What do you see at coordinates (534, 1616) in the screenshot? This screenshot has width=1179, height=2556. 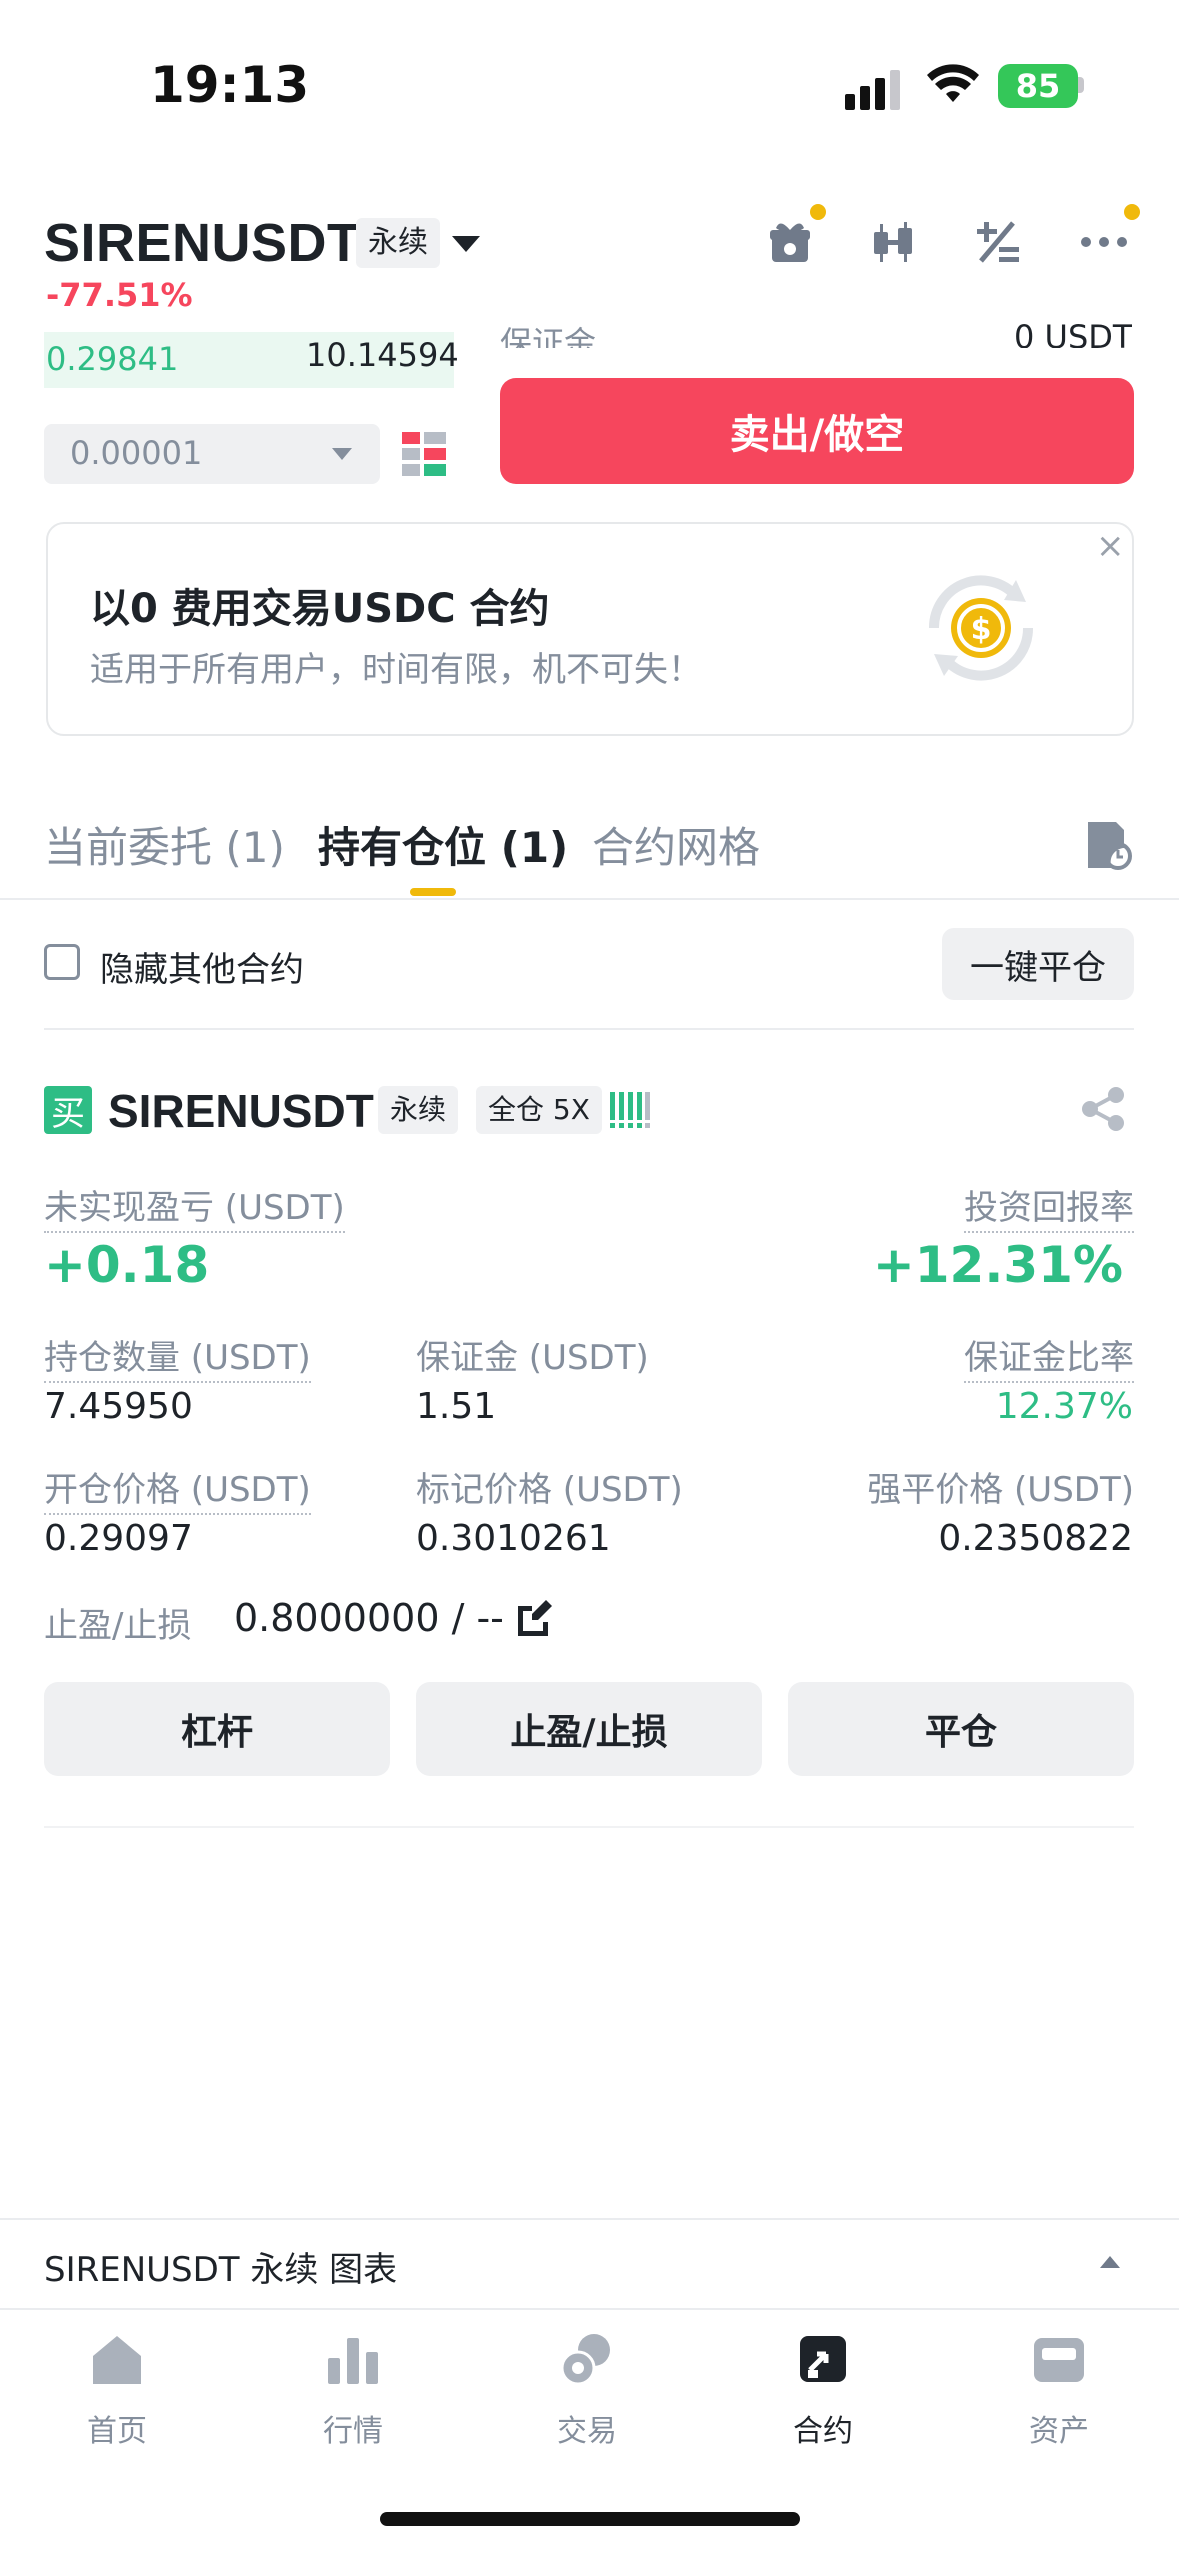 I see `edit-icon` at bounding box center [534, 1616].